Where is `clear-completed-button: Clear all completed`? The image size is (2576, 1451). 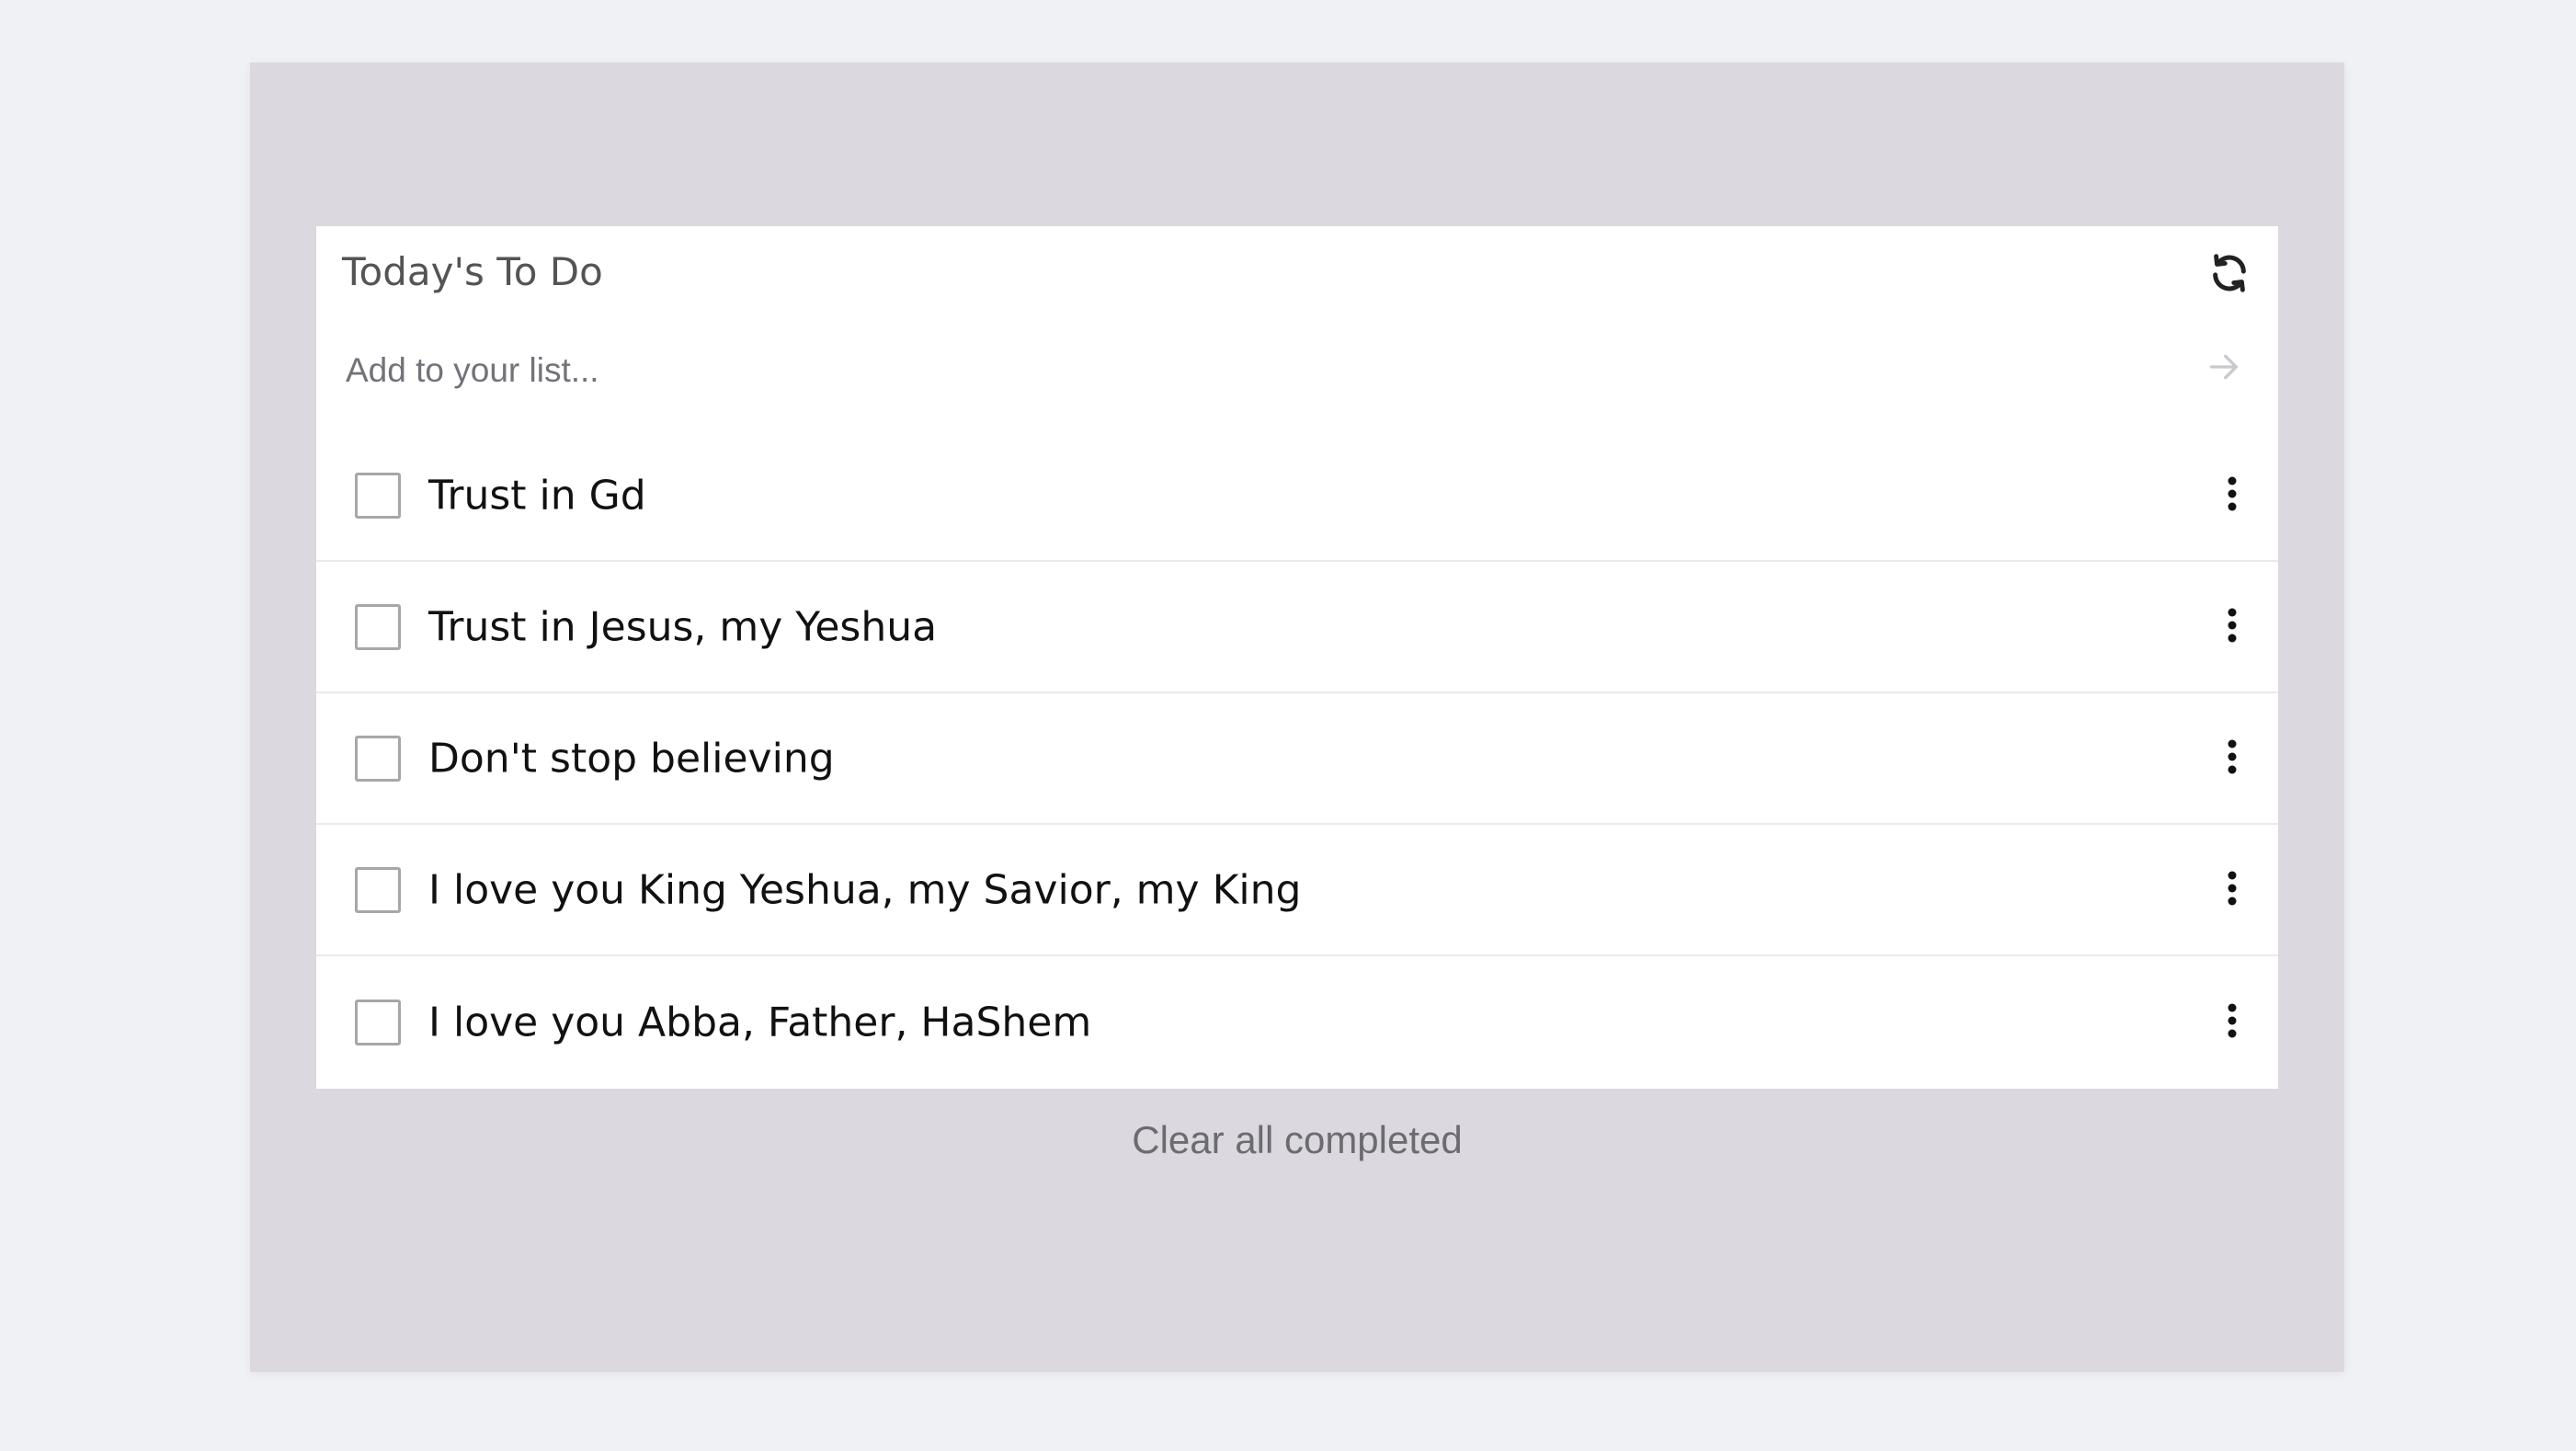 clear-completed-button: Clear all completed is located at coordinates (1297, 1139).